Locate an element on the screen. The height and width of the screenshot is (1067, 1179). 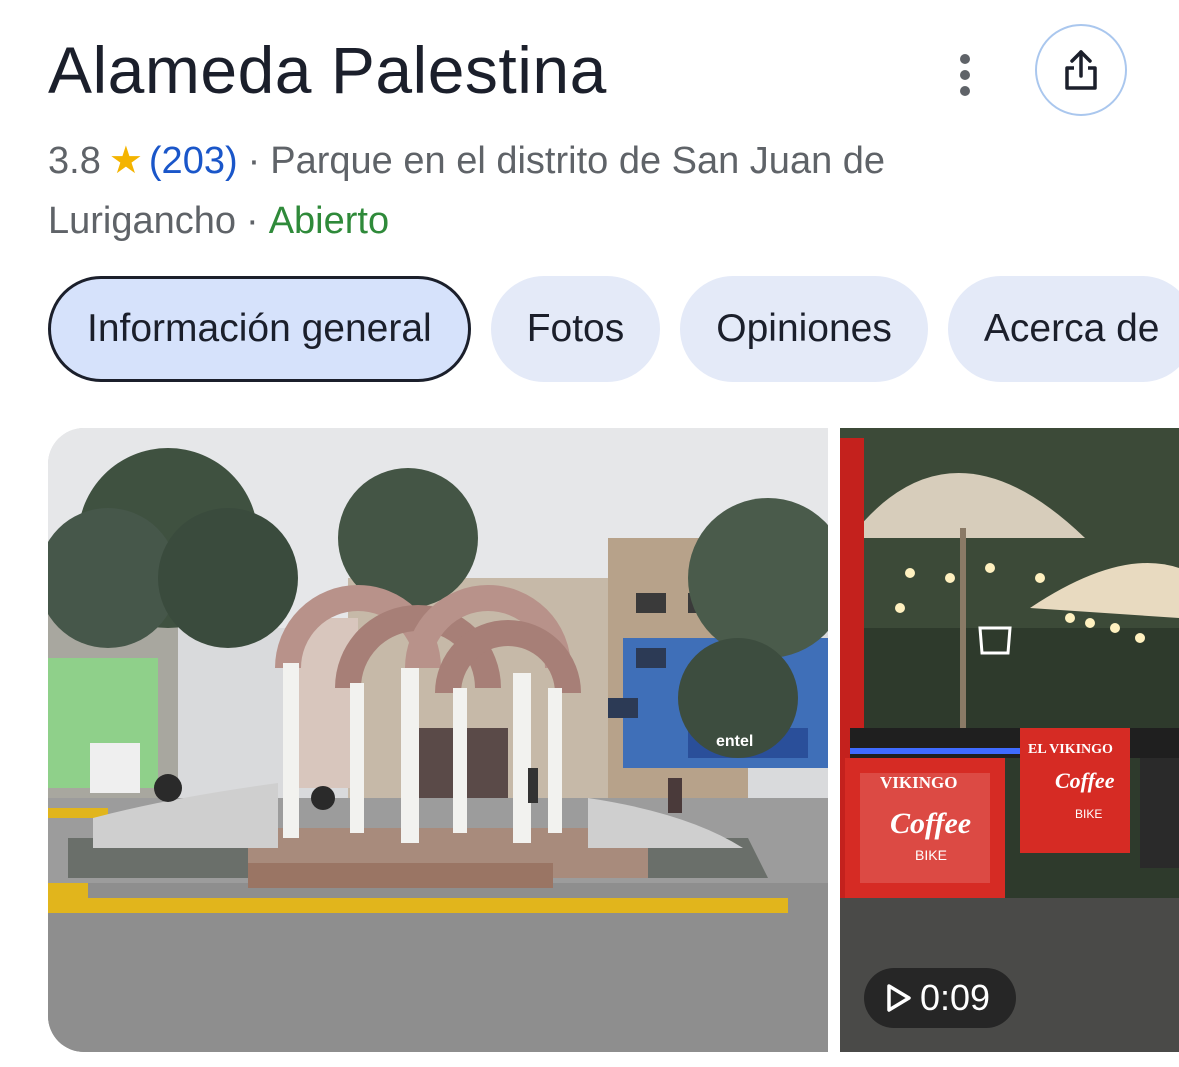
review-count-link: (203) is located at coordinates (193, 161).